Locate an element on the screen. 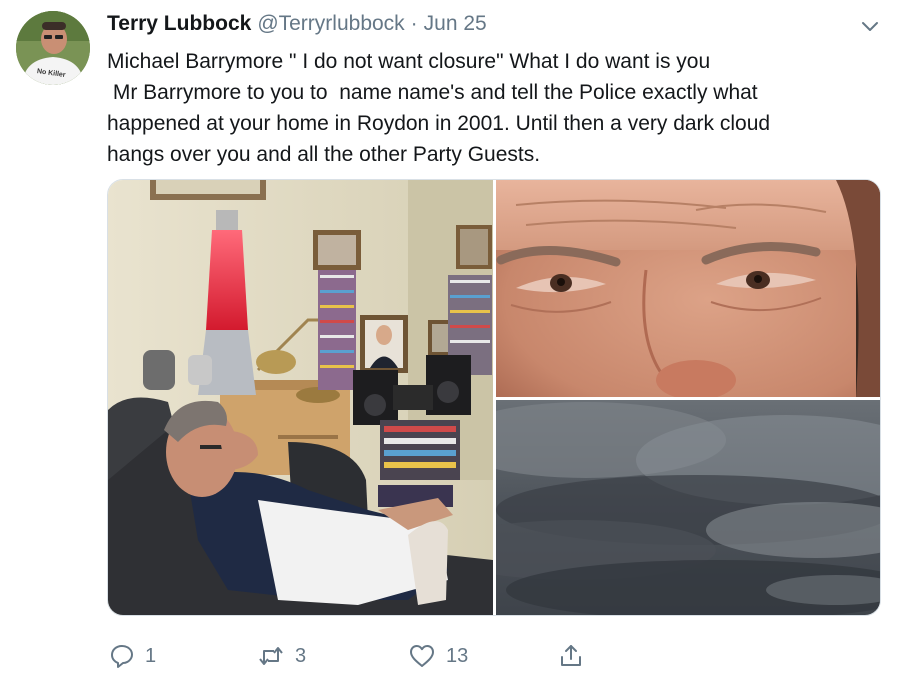  face-closeup-image is located at coordinates (688, 288).